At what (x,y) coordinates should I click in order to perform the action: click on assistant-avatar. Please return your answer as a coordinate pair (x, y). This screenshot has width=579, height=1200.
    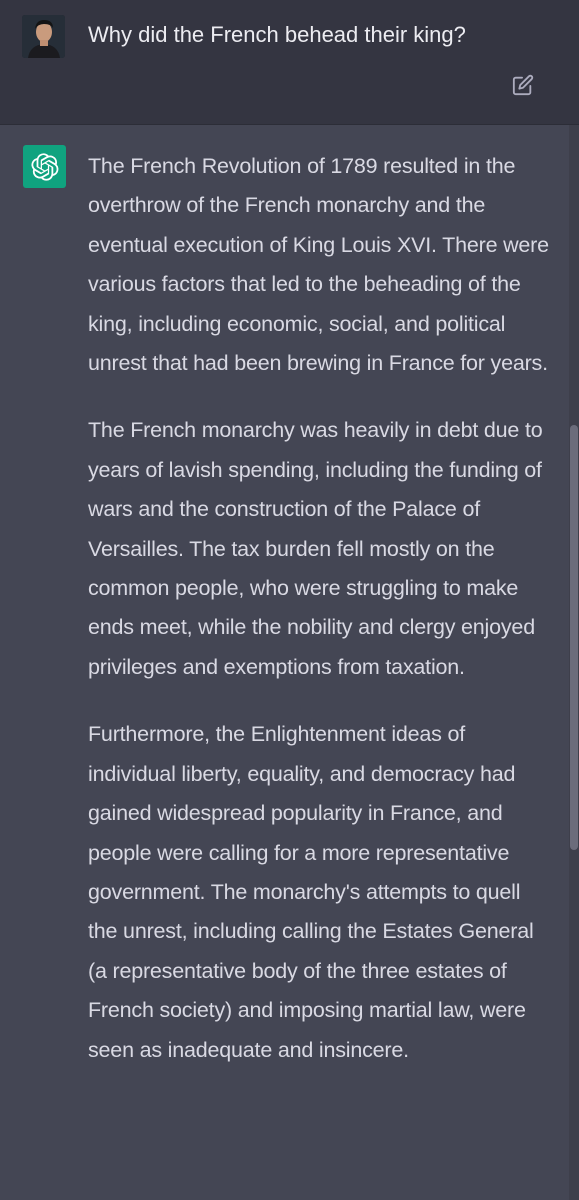
    Looking at the image, I should click on (44, 166).